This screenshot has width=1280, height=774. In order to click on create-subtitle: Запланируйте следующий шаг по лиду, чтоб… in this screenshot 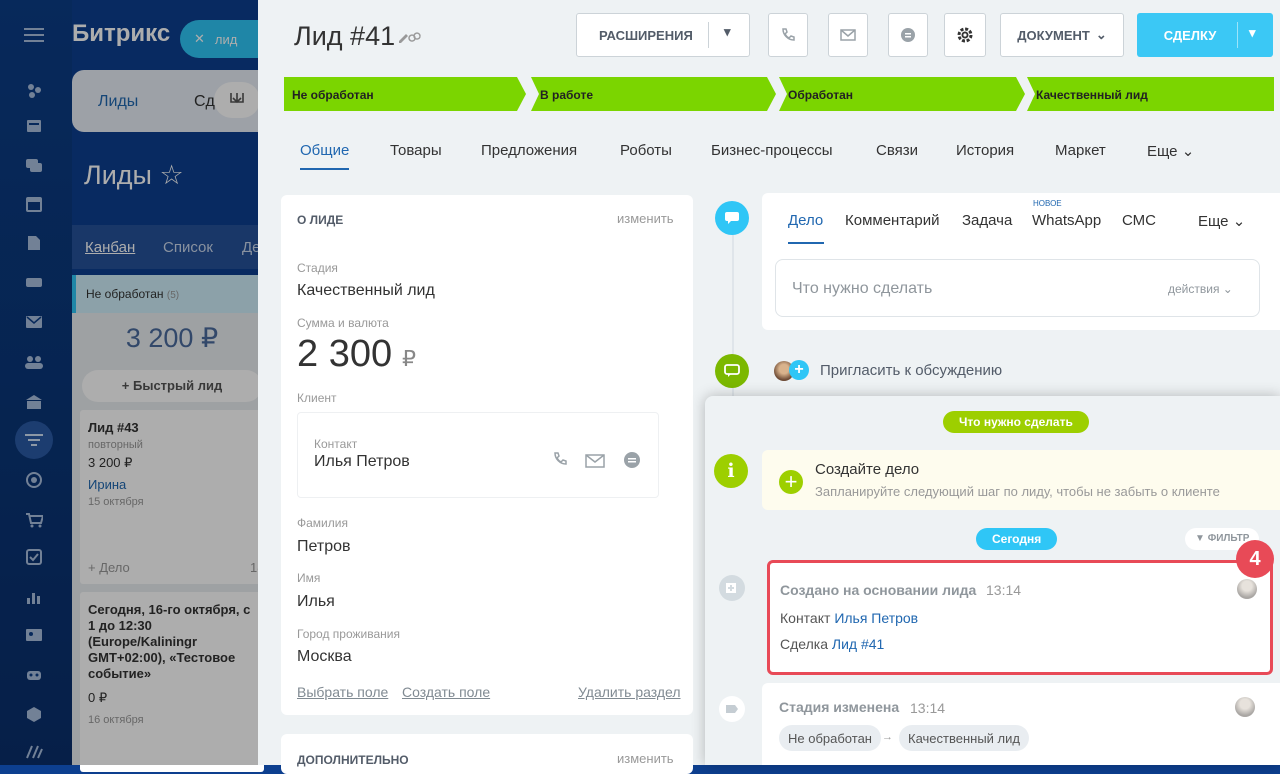, I will do `click(1017, 491)`.